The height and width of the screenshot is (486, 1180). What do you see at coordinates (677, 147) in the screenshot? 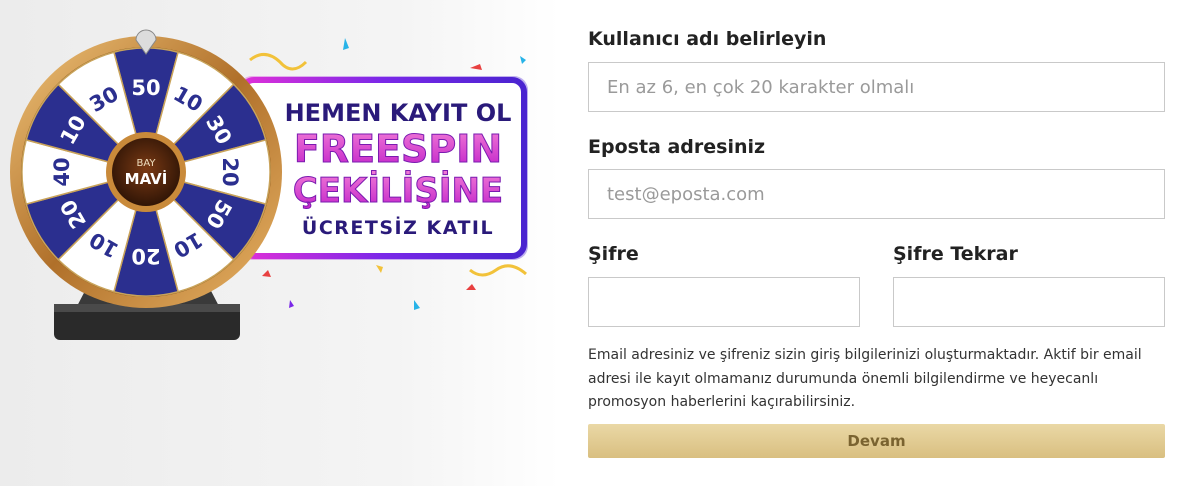
I see `email-label: Eposta adresiniz` at bounding box center [677, 147].